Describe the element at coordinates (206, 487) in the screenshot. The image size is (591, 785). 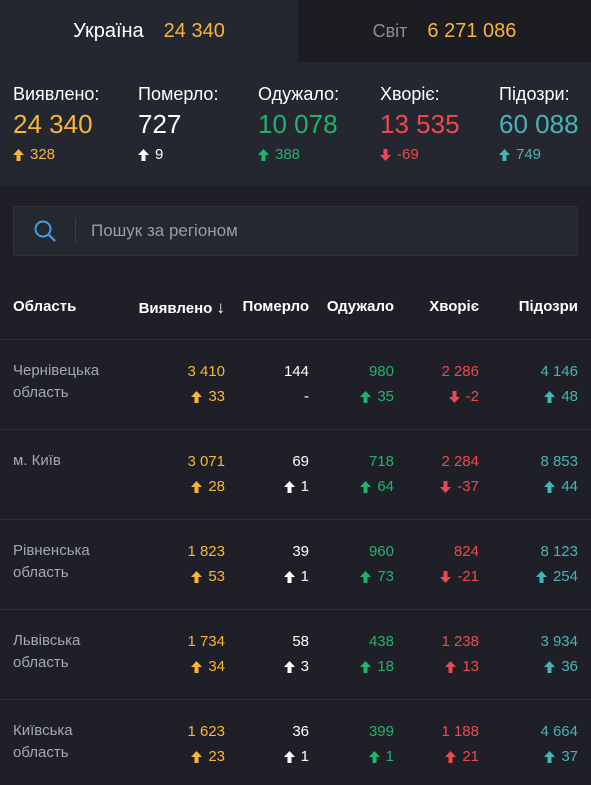
I see `detected-delta: 28` at that location.